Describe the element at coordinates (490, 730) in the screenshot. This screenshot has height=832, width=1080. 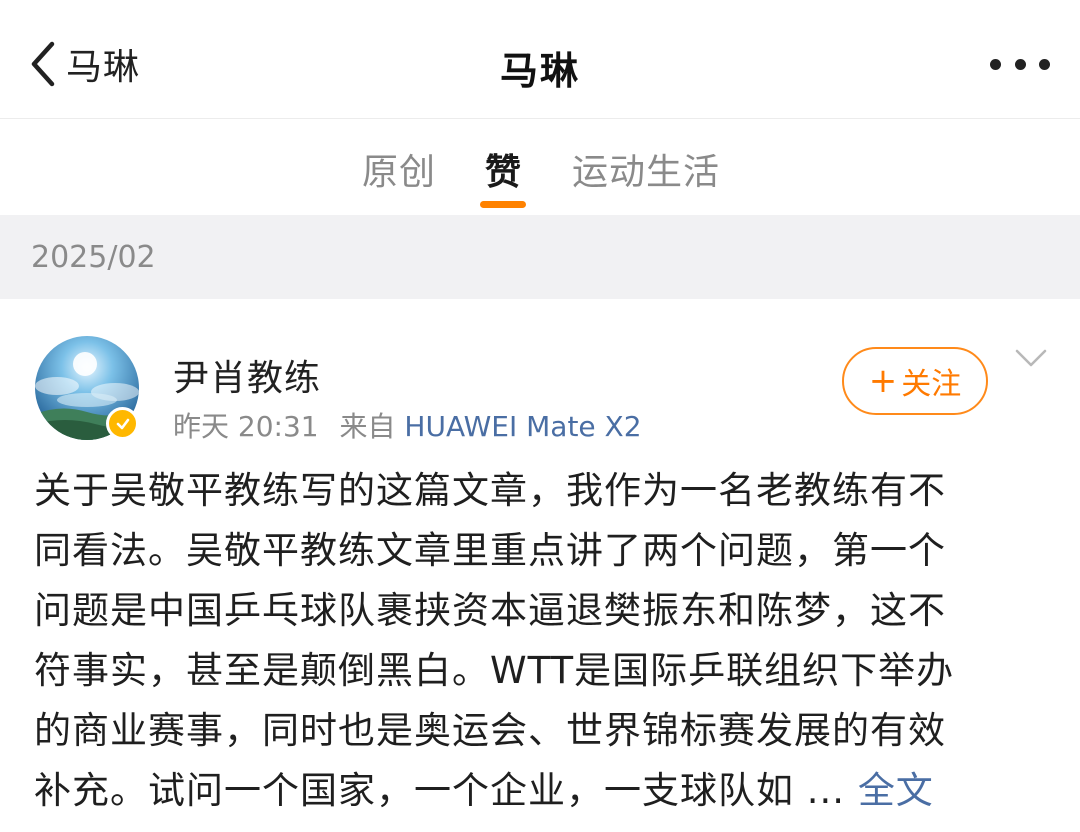
I see `post-body-line: 的商业赛事，同时也是奥运会、世界锦标赛发展的有效` at that location.